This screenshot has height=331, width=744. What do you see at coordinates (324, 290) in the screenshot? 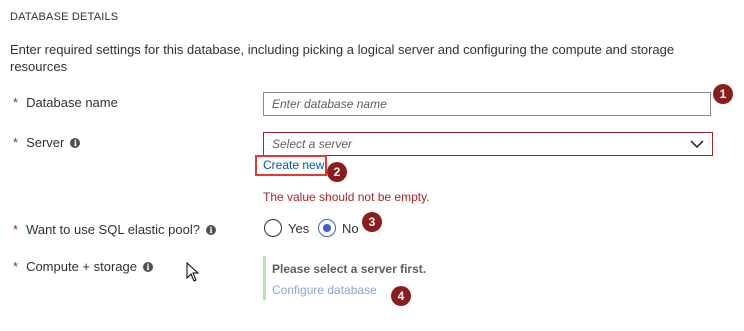
I see `configure-database-link: Configure database` at bounding box center [324, 290].